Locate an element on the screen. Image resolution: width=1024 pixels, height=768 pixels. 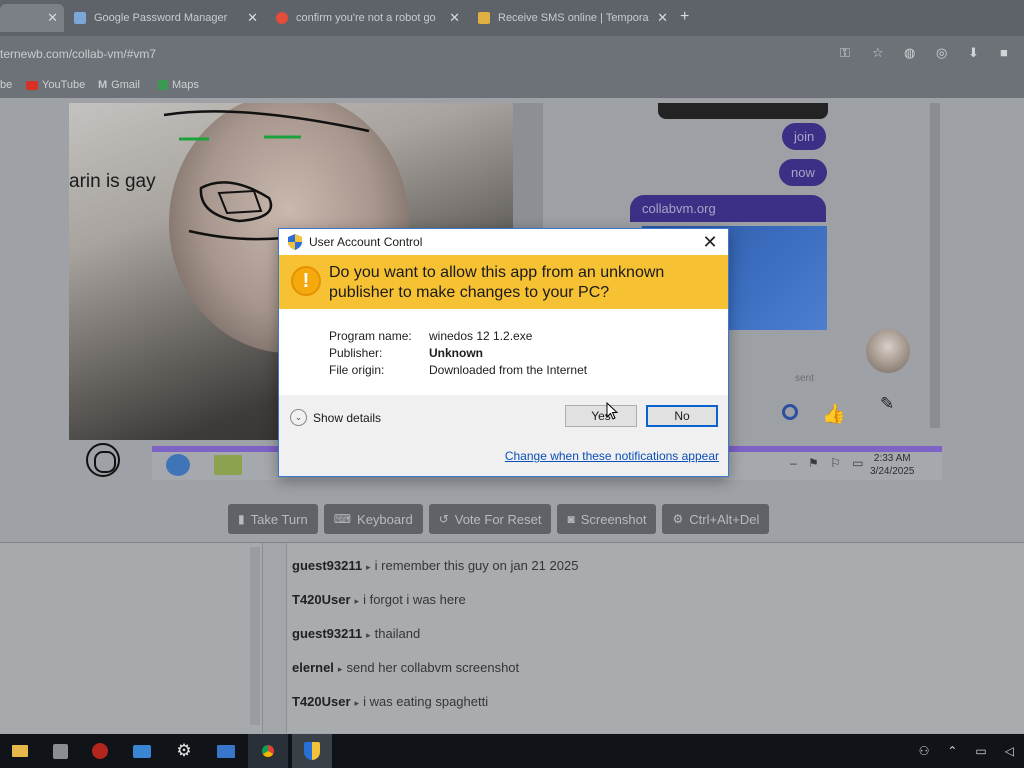
file-origin: Downloaded from the Internet is located at coordinates (508, 370).